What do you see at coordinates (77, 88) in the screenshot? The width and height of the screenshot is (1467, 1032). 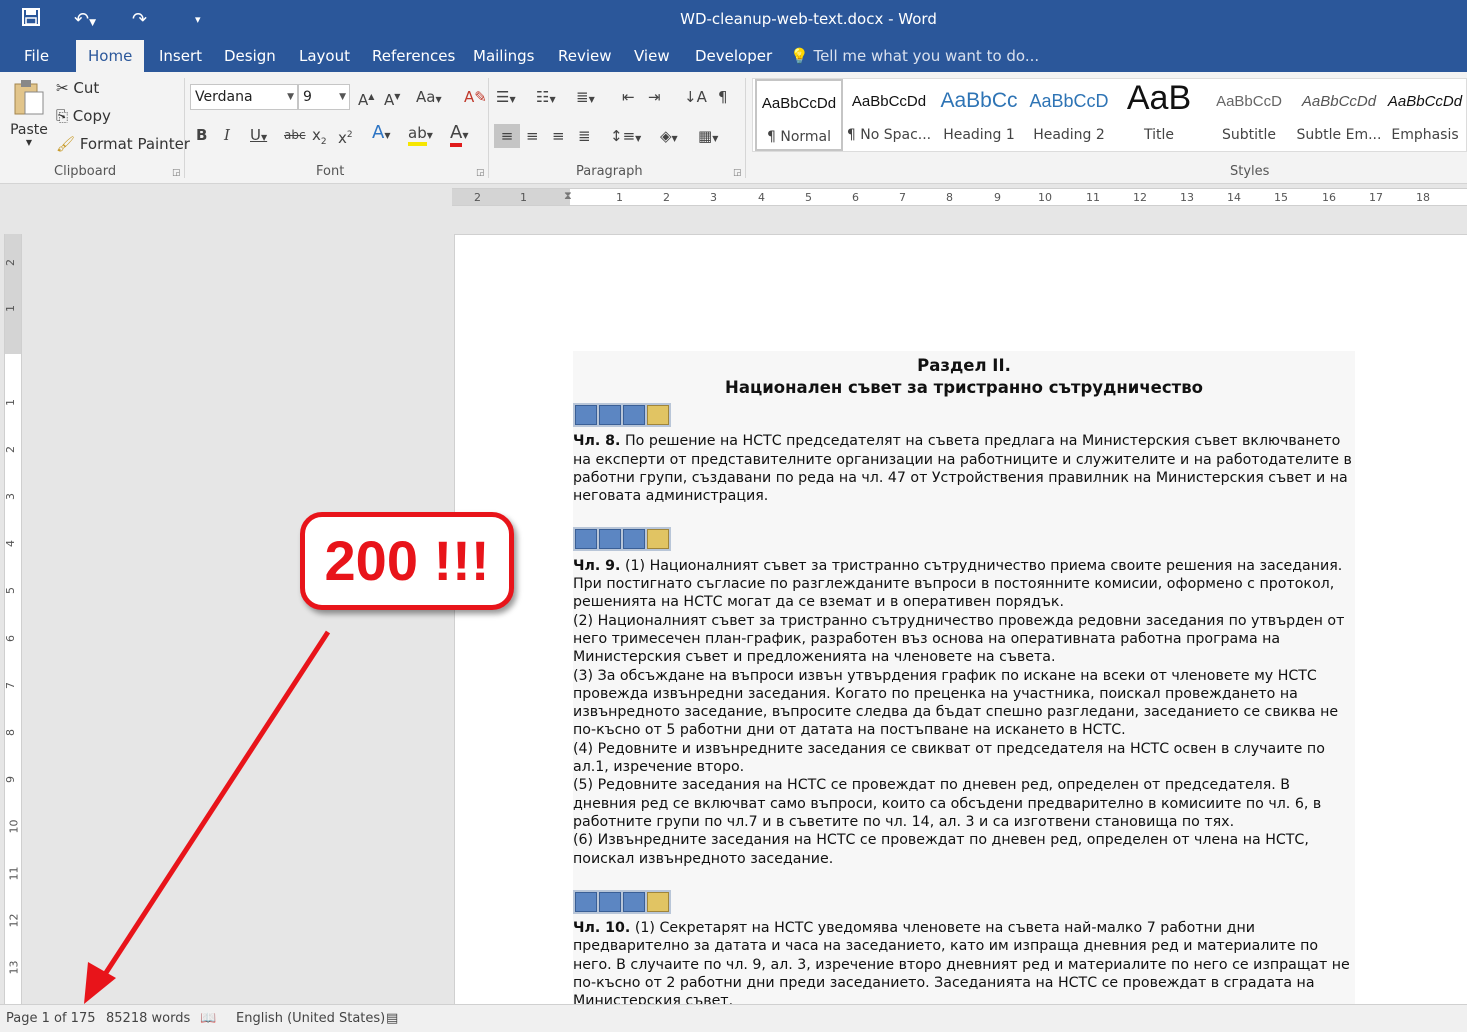 I see `cut-button: ✂ Cut` at bounding box center [77, 88].